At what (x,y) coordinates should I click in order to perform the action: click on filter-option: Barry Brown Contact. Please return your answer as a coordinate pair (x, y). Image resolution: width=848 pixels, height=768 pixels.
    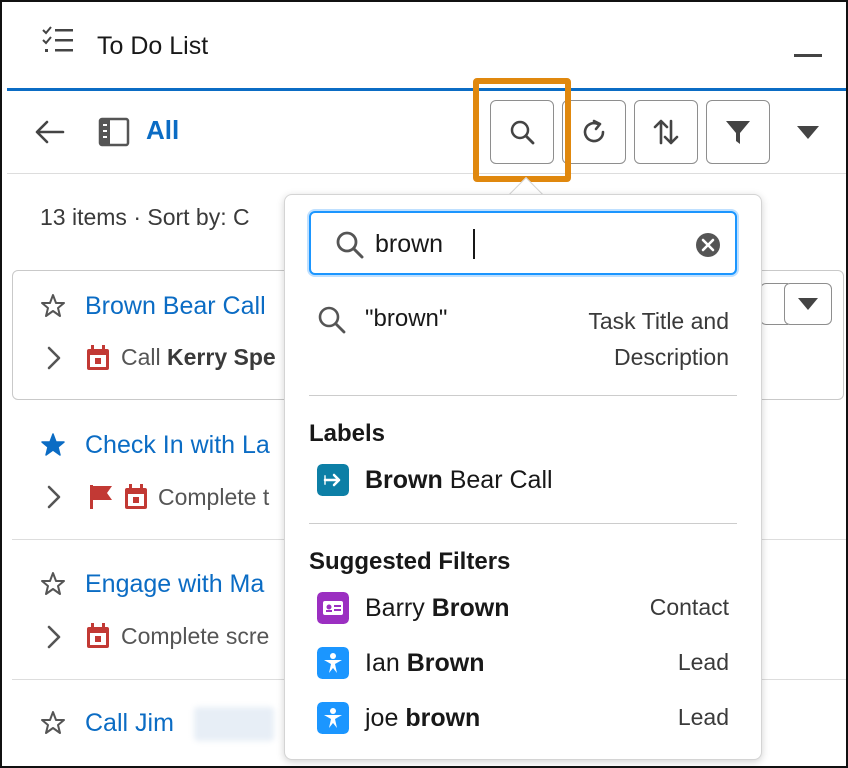
    Looking at the image, I should click on (523, 608).